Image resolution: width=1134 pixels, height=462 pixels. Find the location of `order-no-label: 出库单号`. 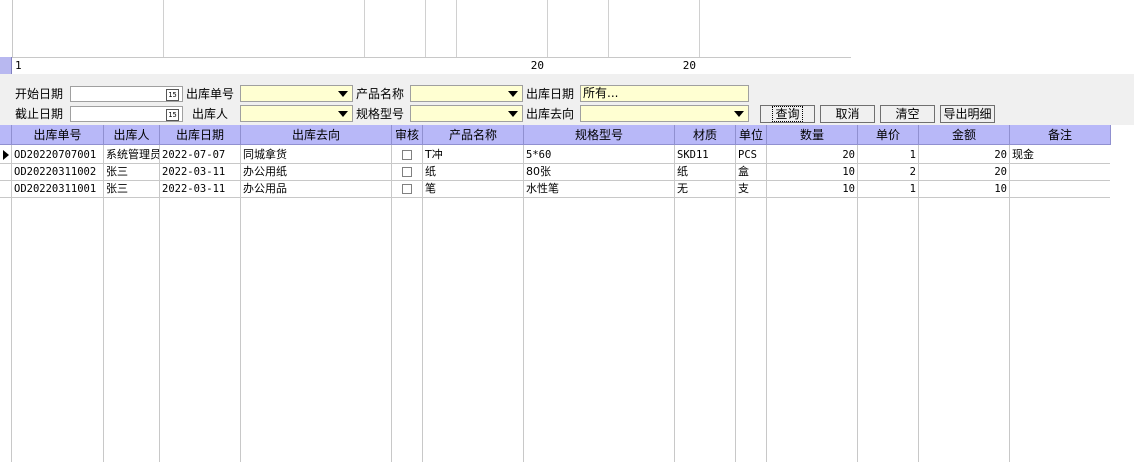

order-no-label: 出库单号 is located at coordinates (210, 94).